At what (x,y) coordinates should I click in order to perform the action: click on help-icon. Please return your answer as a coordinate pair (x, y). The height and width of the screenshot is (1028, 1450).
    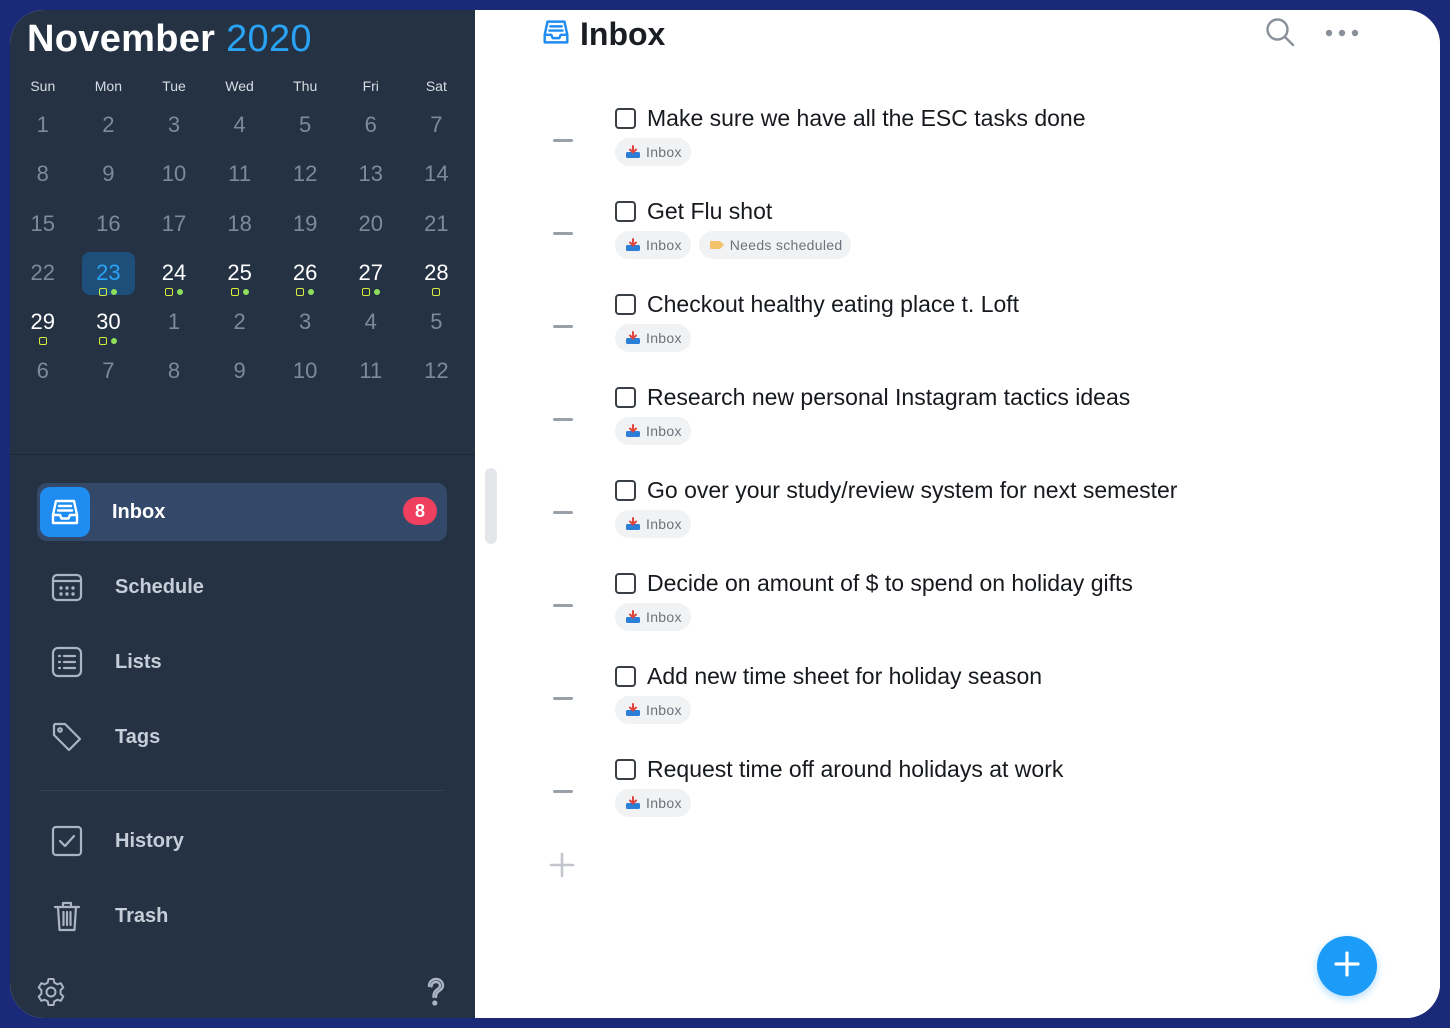
    Looking at the image, I should click on (436, 992).